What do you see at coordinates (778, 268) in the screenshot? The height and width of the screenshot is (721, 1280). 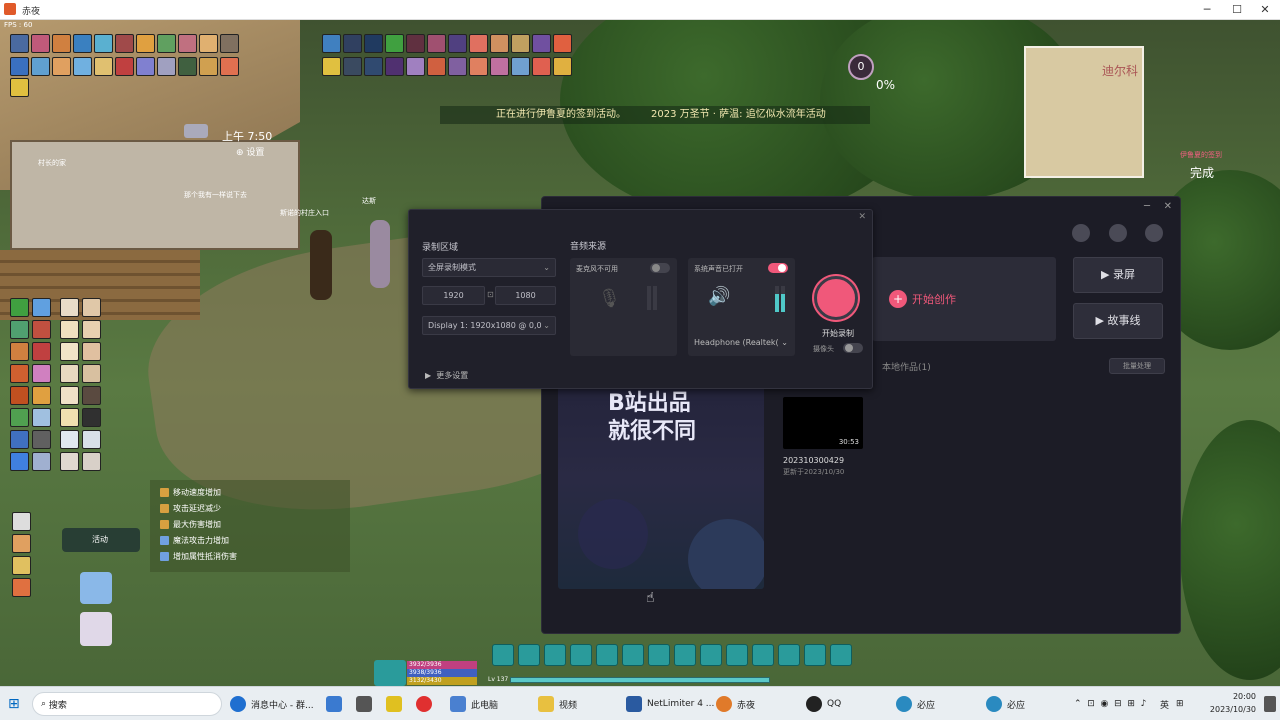 I see `system-audio-toggle` at bounding box center [778, 268].